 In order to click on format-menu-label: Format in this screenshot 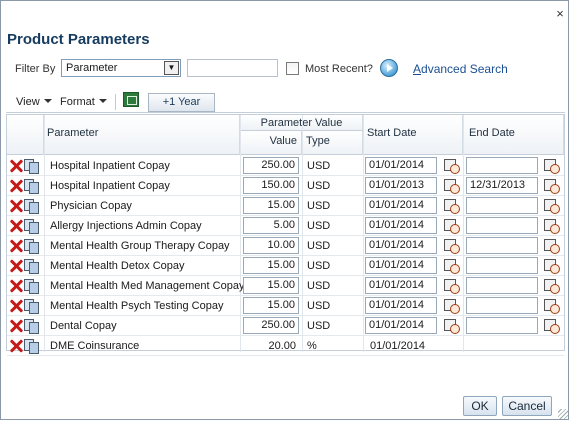, I will do `click(77, 102)`.